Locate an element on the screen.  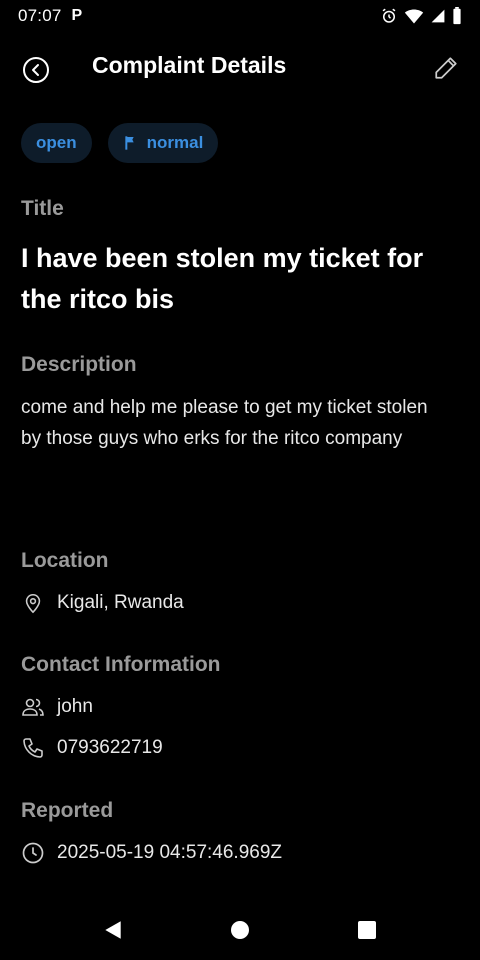
back-button is located at coordinates (36, 70).